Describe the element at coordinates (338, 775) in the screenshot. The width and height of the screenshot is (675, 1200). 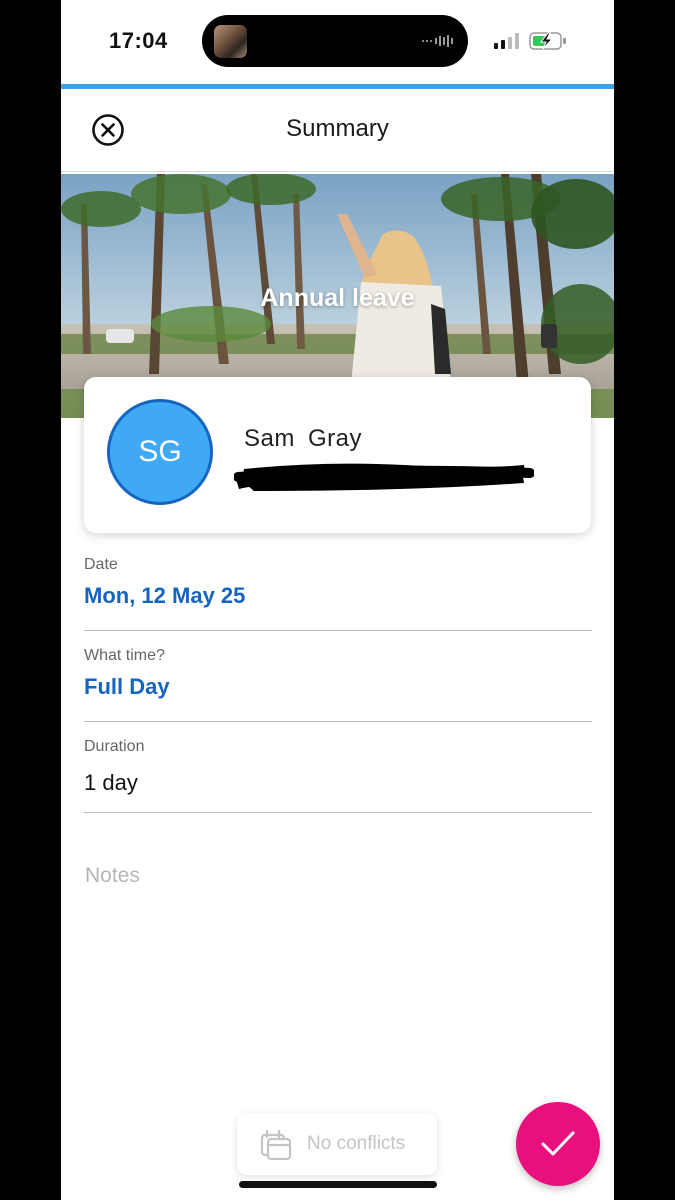
I see `duration-field: Duration 1 day` at that location.